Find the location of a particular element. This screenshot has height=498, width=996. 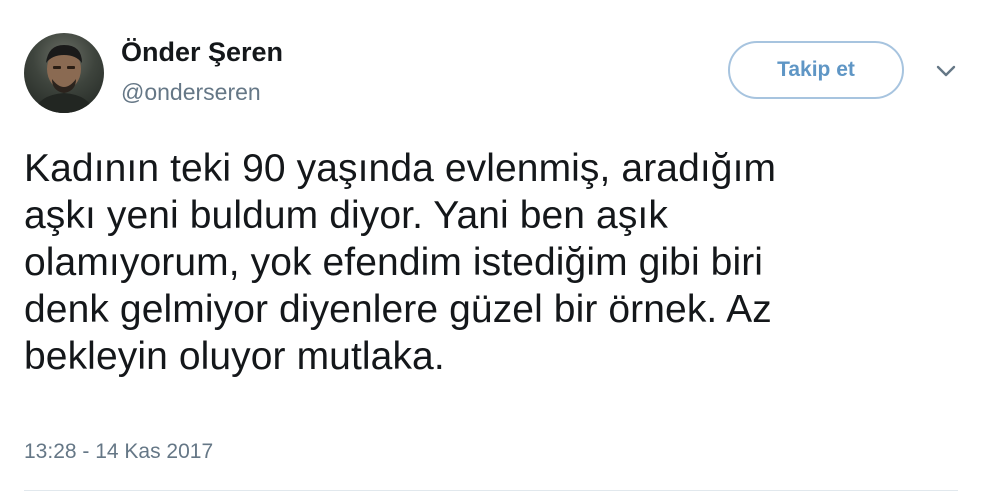

tweet-timestamp: 13:28 - 14 Kas 2017 is located at coordinates (118, 452).